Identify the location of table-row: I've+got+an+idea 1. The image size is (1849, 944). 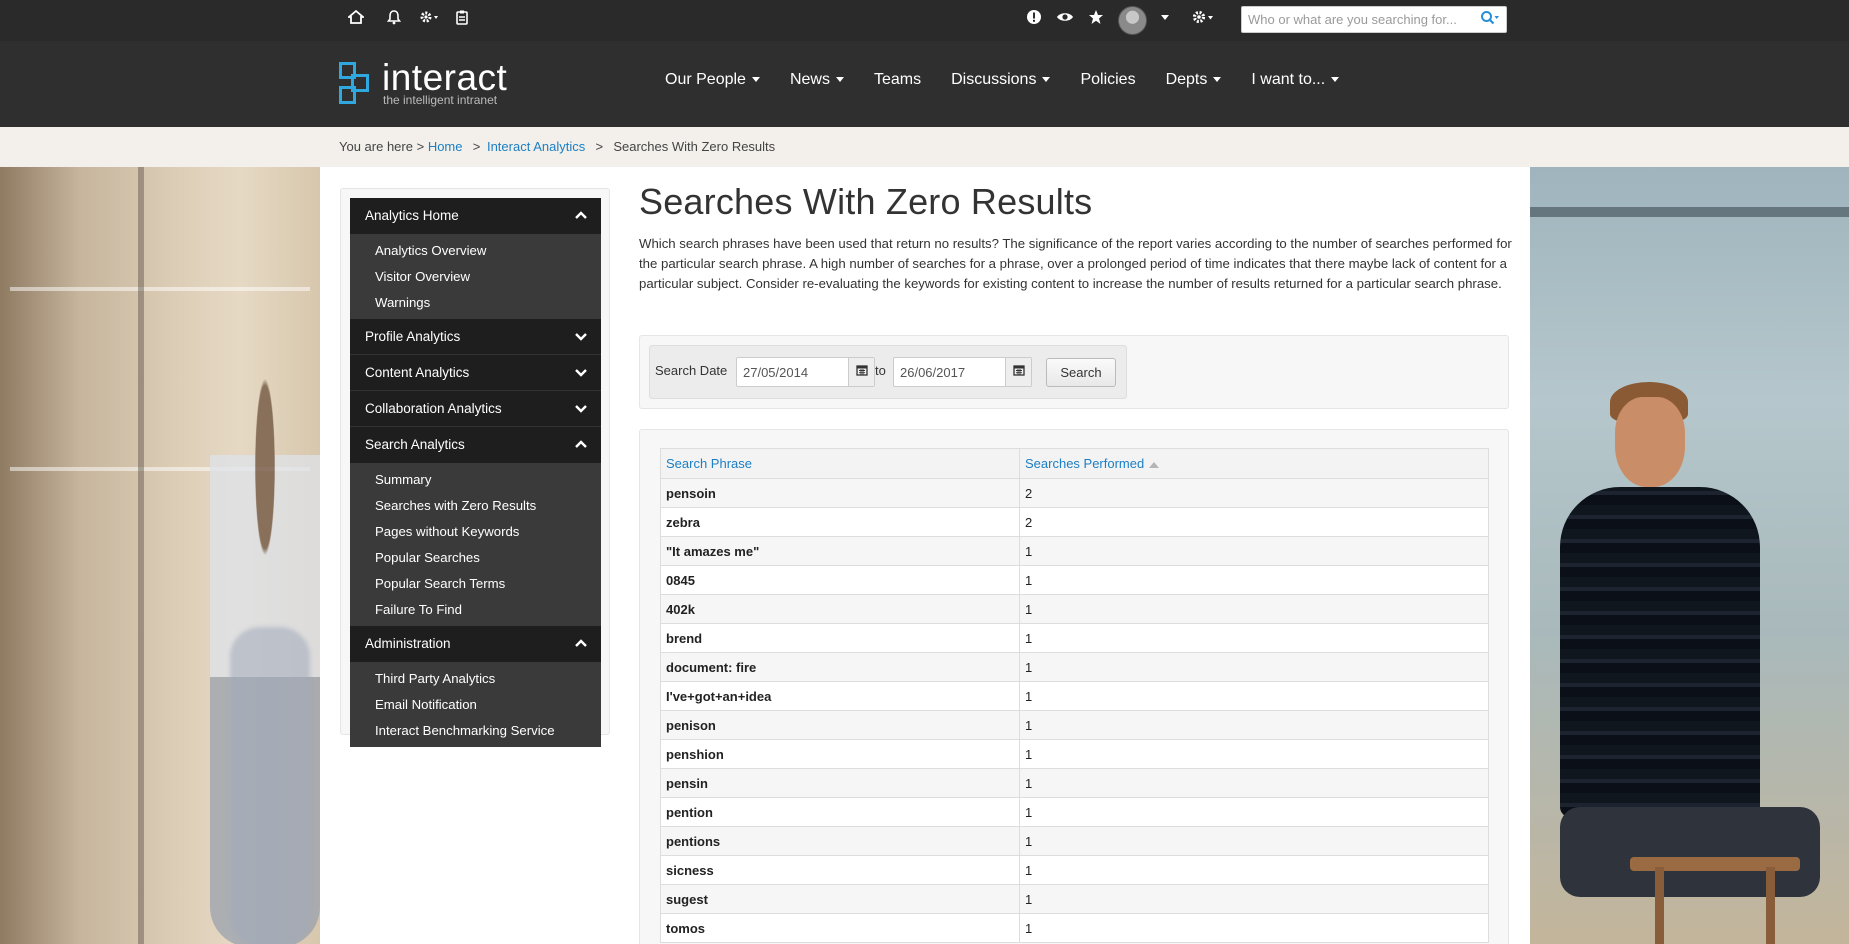
(1074, 696).